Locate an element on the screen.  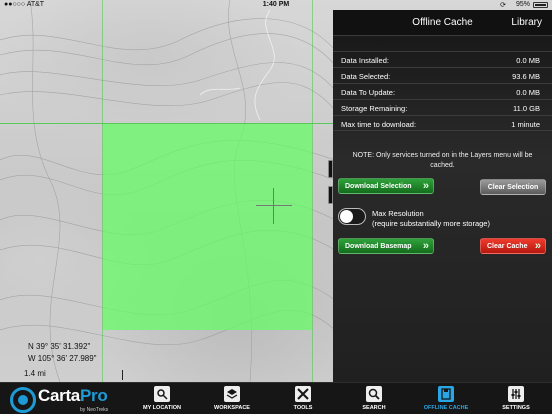
scale-label: 1.4 mi is located at coordinates (35, 373).